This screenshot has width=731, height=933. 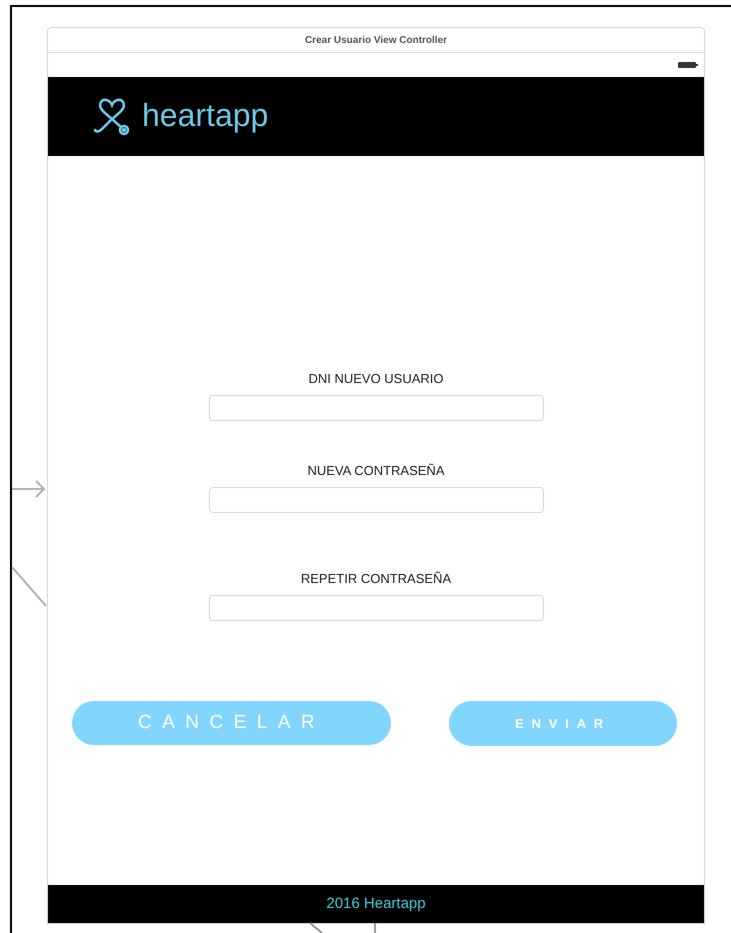 What do you see at coordinates (375, 471) in the screenshot?
I see `field-label: NUEVA CONTRASEÑA` at bounding box center [375, 471].